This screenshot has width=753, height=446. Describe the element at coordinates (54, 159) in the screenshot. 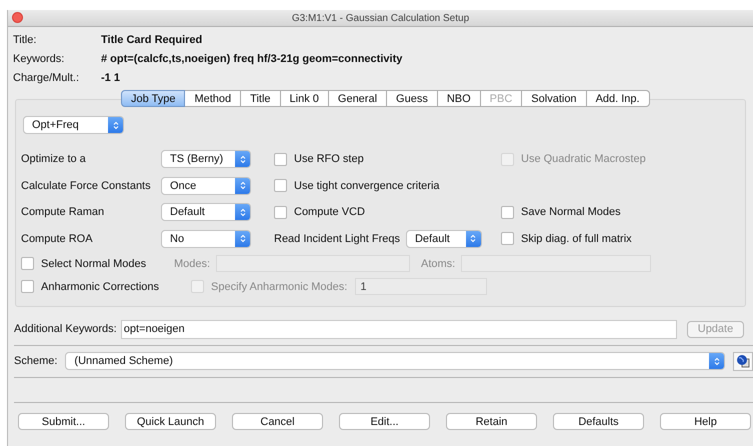

I see `option-label: Optimize to a` at that location.